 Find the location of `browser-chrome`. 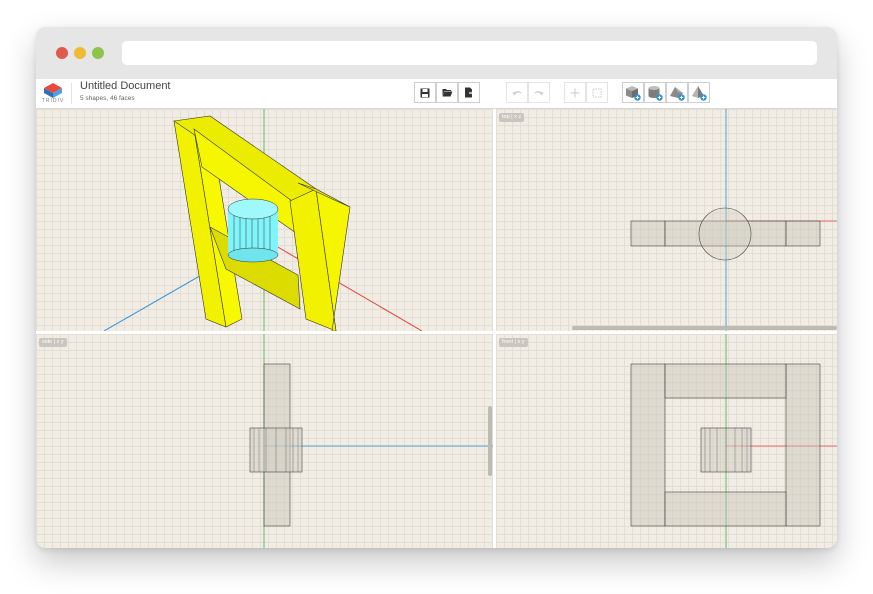

browser-chrome is located at coordinates (436, 53).